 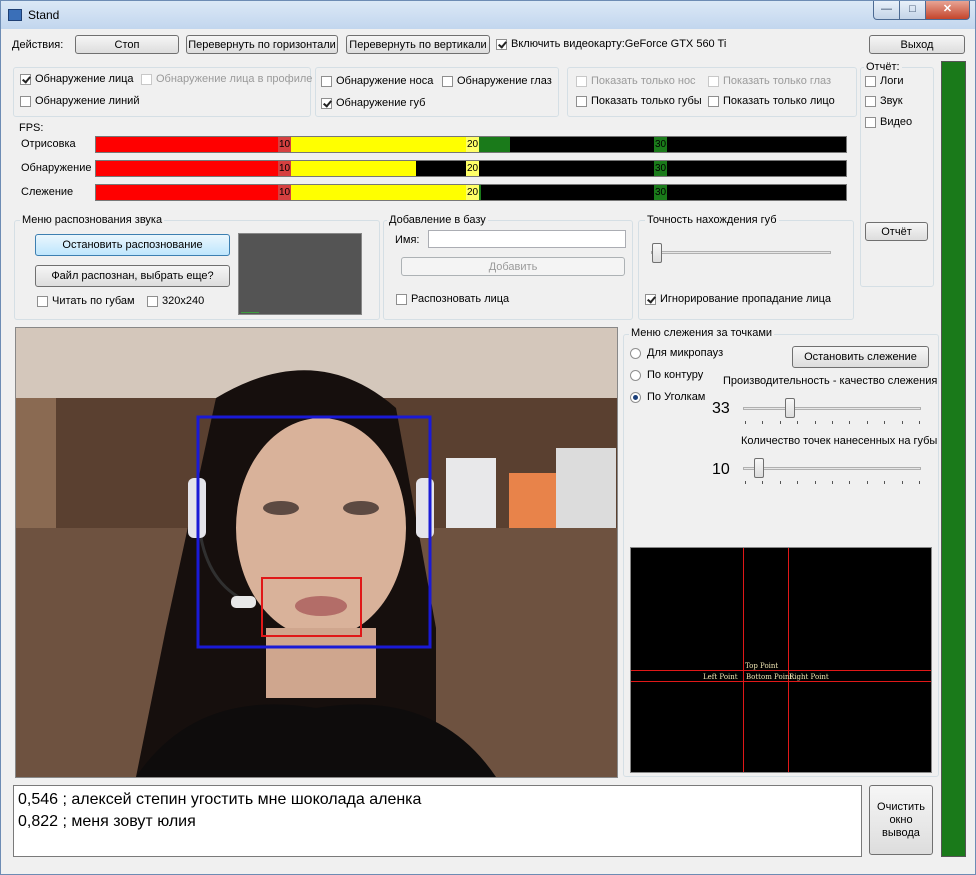 I want to click on fps-tick-label: 10, so click(x=285, y=144).